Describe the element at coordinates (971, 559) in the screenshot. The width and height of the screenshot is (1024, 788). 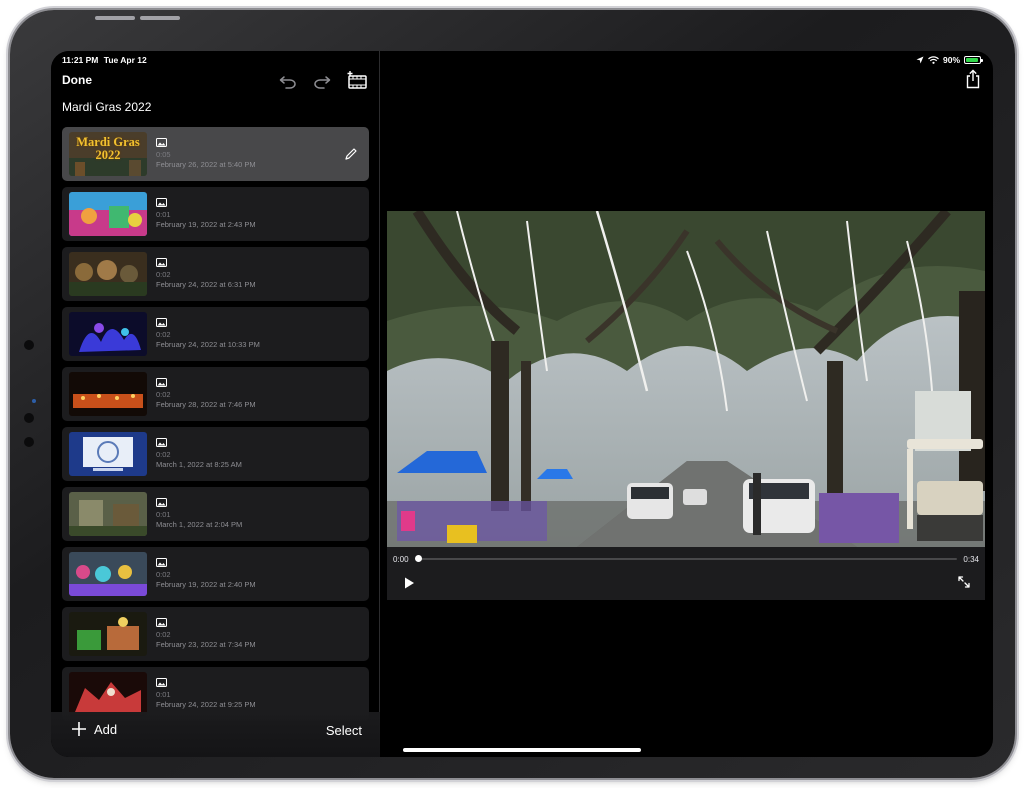
I see `total-time: 0:34` at that location.